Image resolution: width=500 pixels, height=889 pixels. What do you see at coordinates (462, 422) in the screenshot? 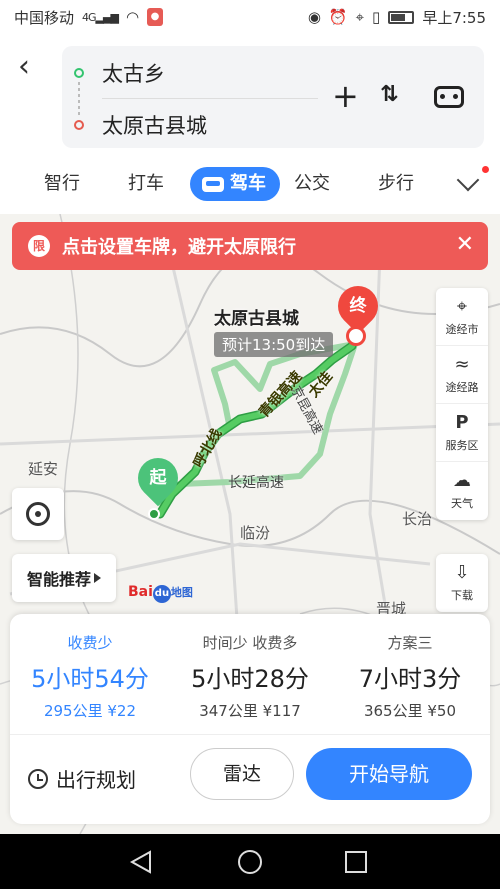
I see `parking-icon: P` at bounding box center [462, 422].